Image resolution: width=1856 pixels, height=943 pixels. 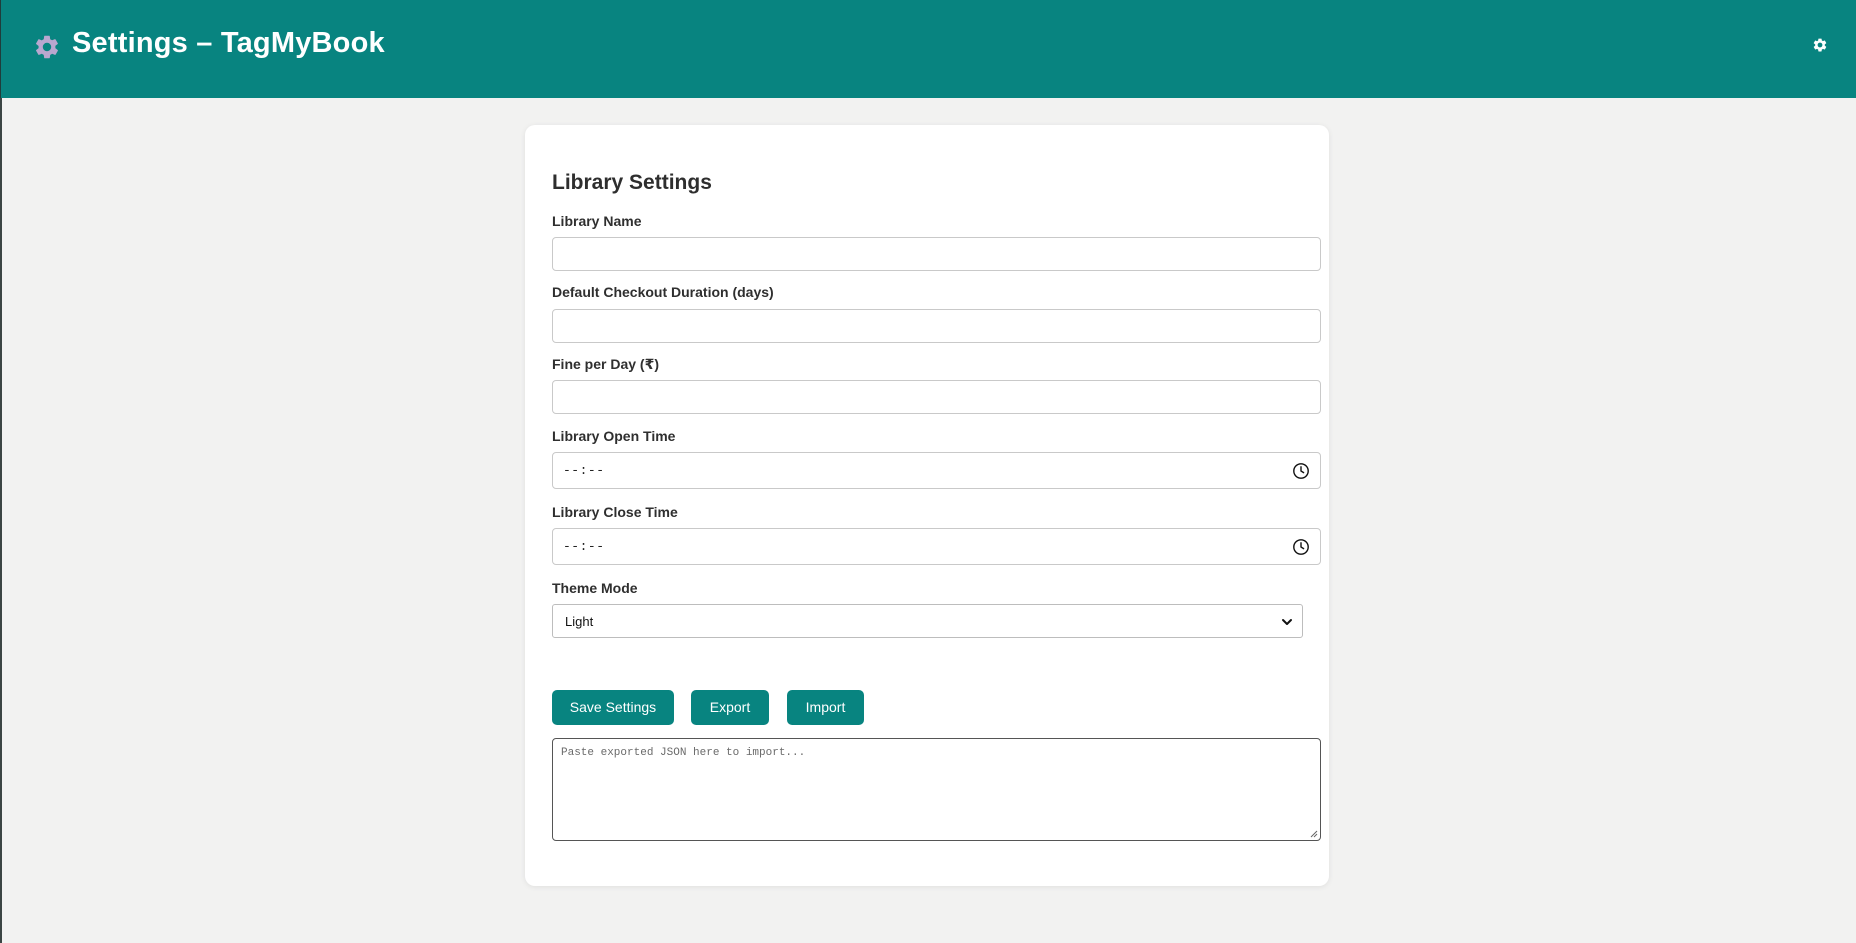 What do you see at coordinates (228, 43) in the screenshot?
I see `page-title: Settings – TagMyBook` at bounding box center [228, 43].